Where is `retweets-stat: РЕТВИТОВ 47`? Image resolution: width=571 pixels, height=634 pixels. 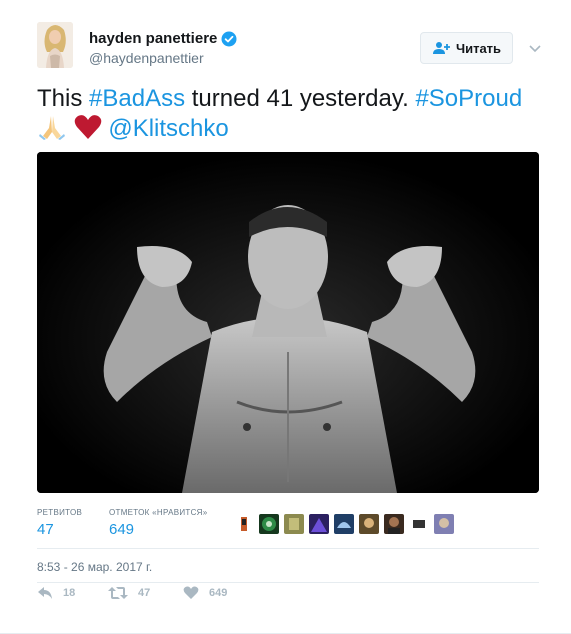 retweets-stat: РЕТВИТОВ 47 is located at coordinates (59, 523).